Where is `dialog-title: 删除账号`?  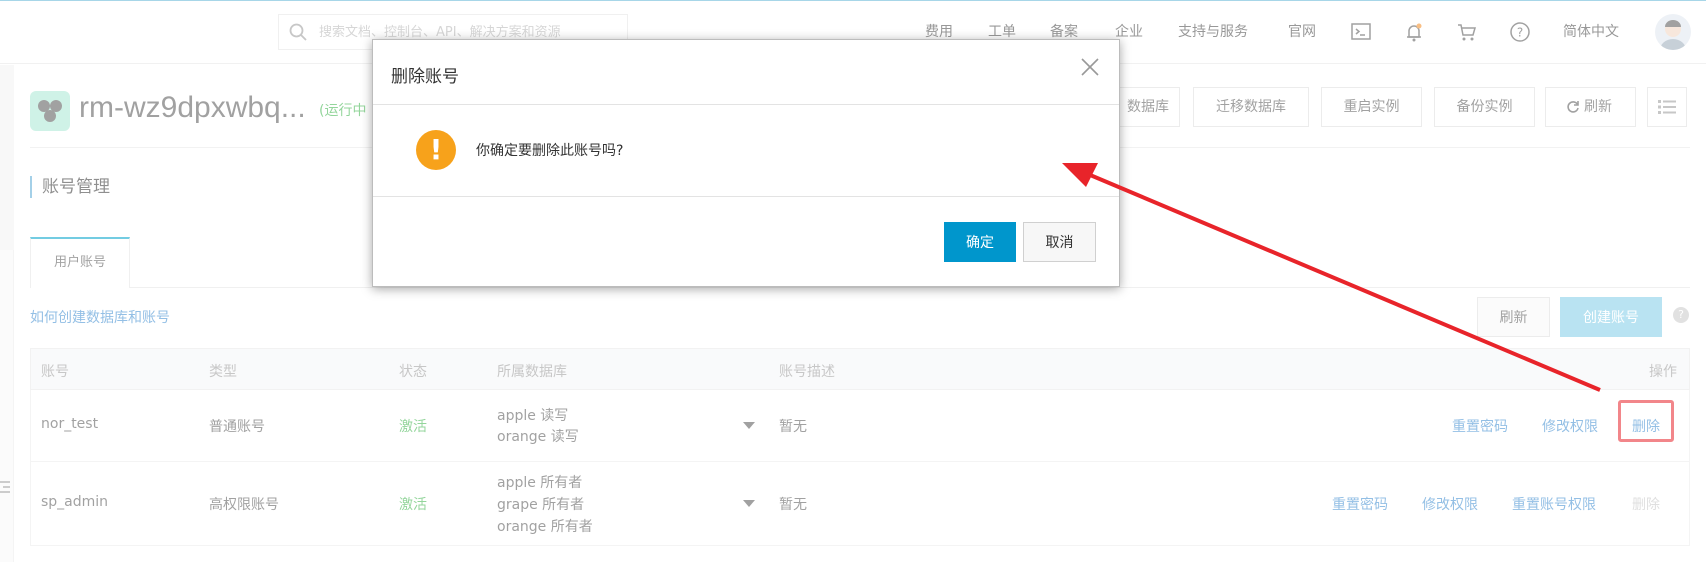
dialog-title: 删除账号 is located at coordinates (425, 77).